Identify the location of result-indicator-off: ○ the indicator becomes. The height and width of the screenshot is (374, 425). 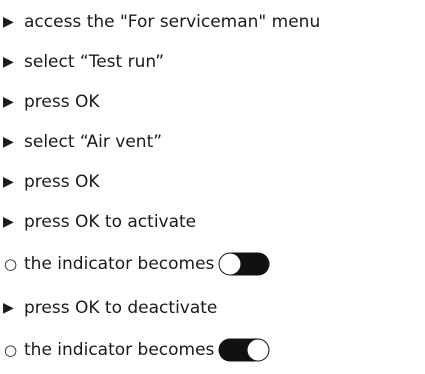
(135, 264).